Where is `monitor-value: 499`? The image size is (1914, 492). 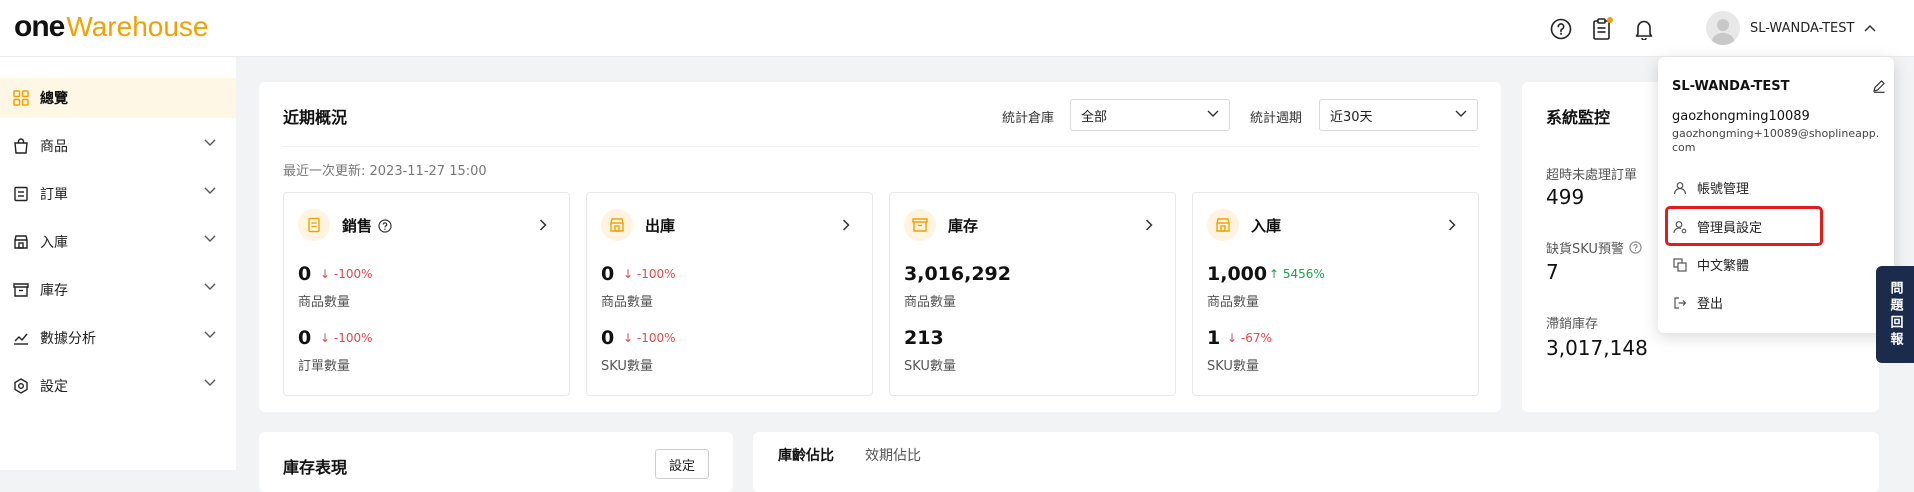 monitor-value: 499 is located at coordinates (1565, 197).